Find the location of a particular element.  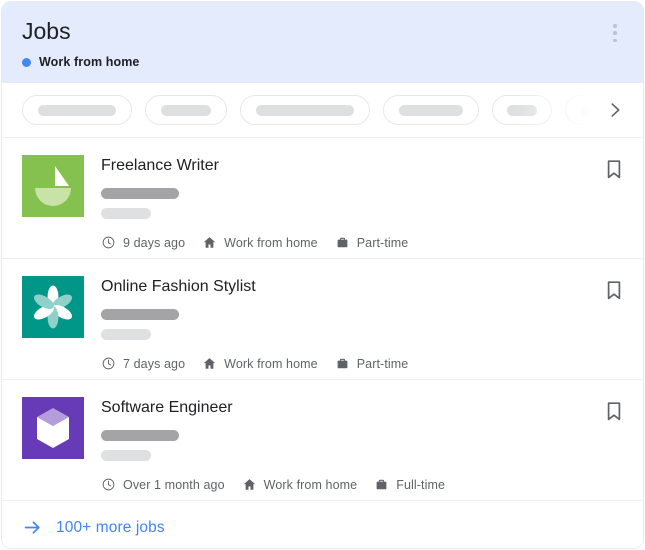

more-vert-icon is located at coordinates (615, 33).